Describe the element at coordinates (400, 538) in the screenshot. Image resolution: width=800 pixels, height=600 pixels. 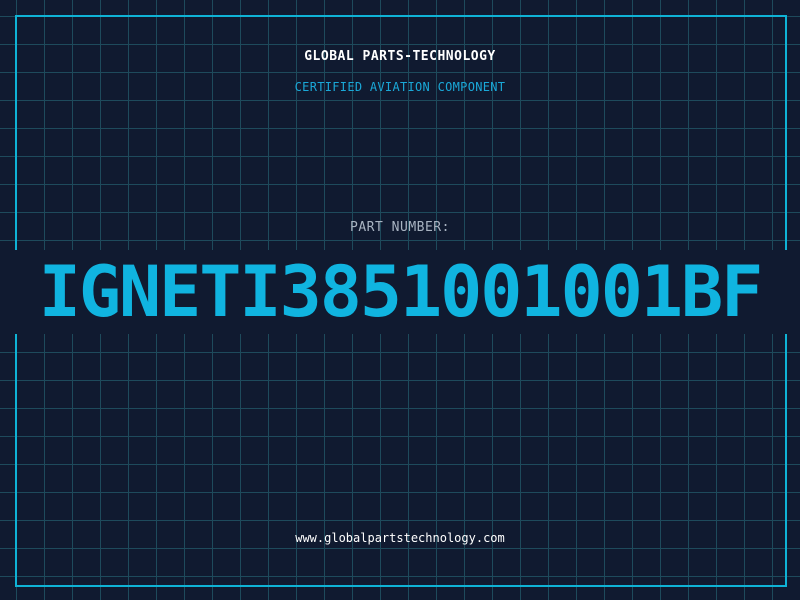
I see `website-url: www.globalpartstechnology.com` at that location.